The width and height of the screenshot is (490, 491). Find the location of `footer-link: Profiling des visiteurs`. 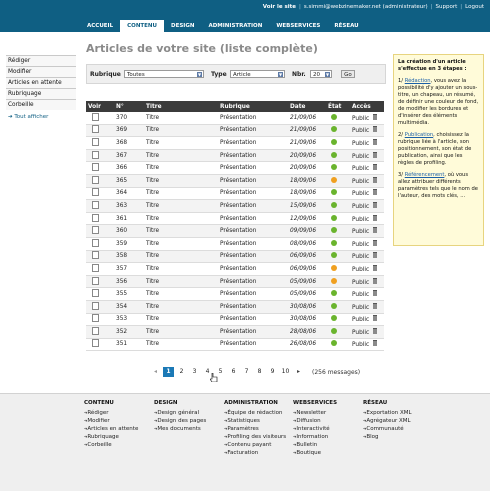

footer-link: Profiling des visiteurs is located at coordinates (255, 437).